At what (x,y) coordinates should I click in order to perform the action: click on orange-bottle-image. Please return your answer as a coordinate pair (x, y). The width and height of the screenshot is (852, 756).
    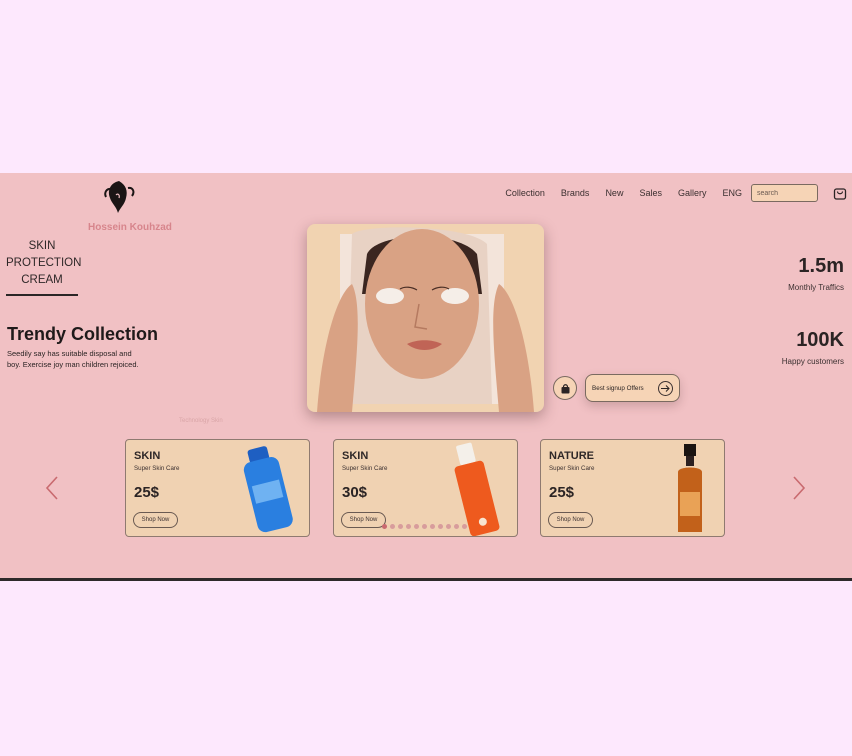
    Looking at the image, I should click on (477, 489).